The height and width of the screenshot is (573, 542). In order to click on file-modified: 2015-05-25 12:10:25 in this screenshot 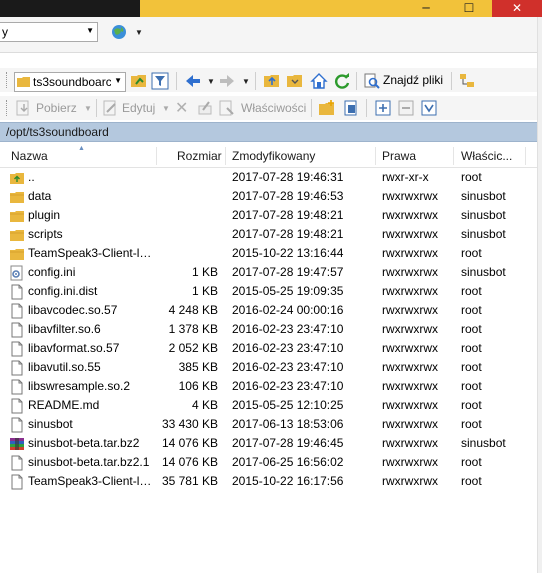, I will do `click(288, 405)`.